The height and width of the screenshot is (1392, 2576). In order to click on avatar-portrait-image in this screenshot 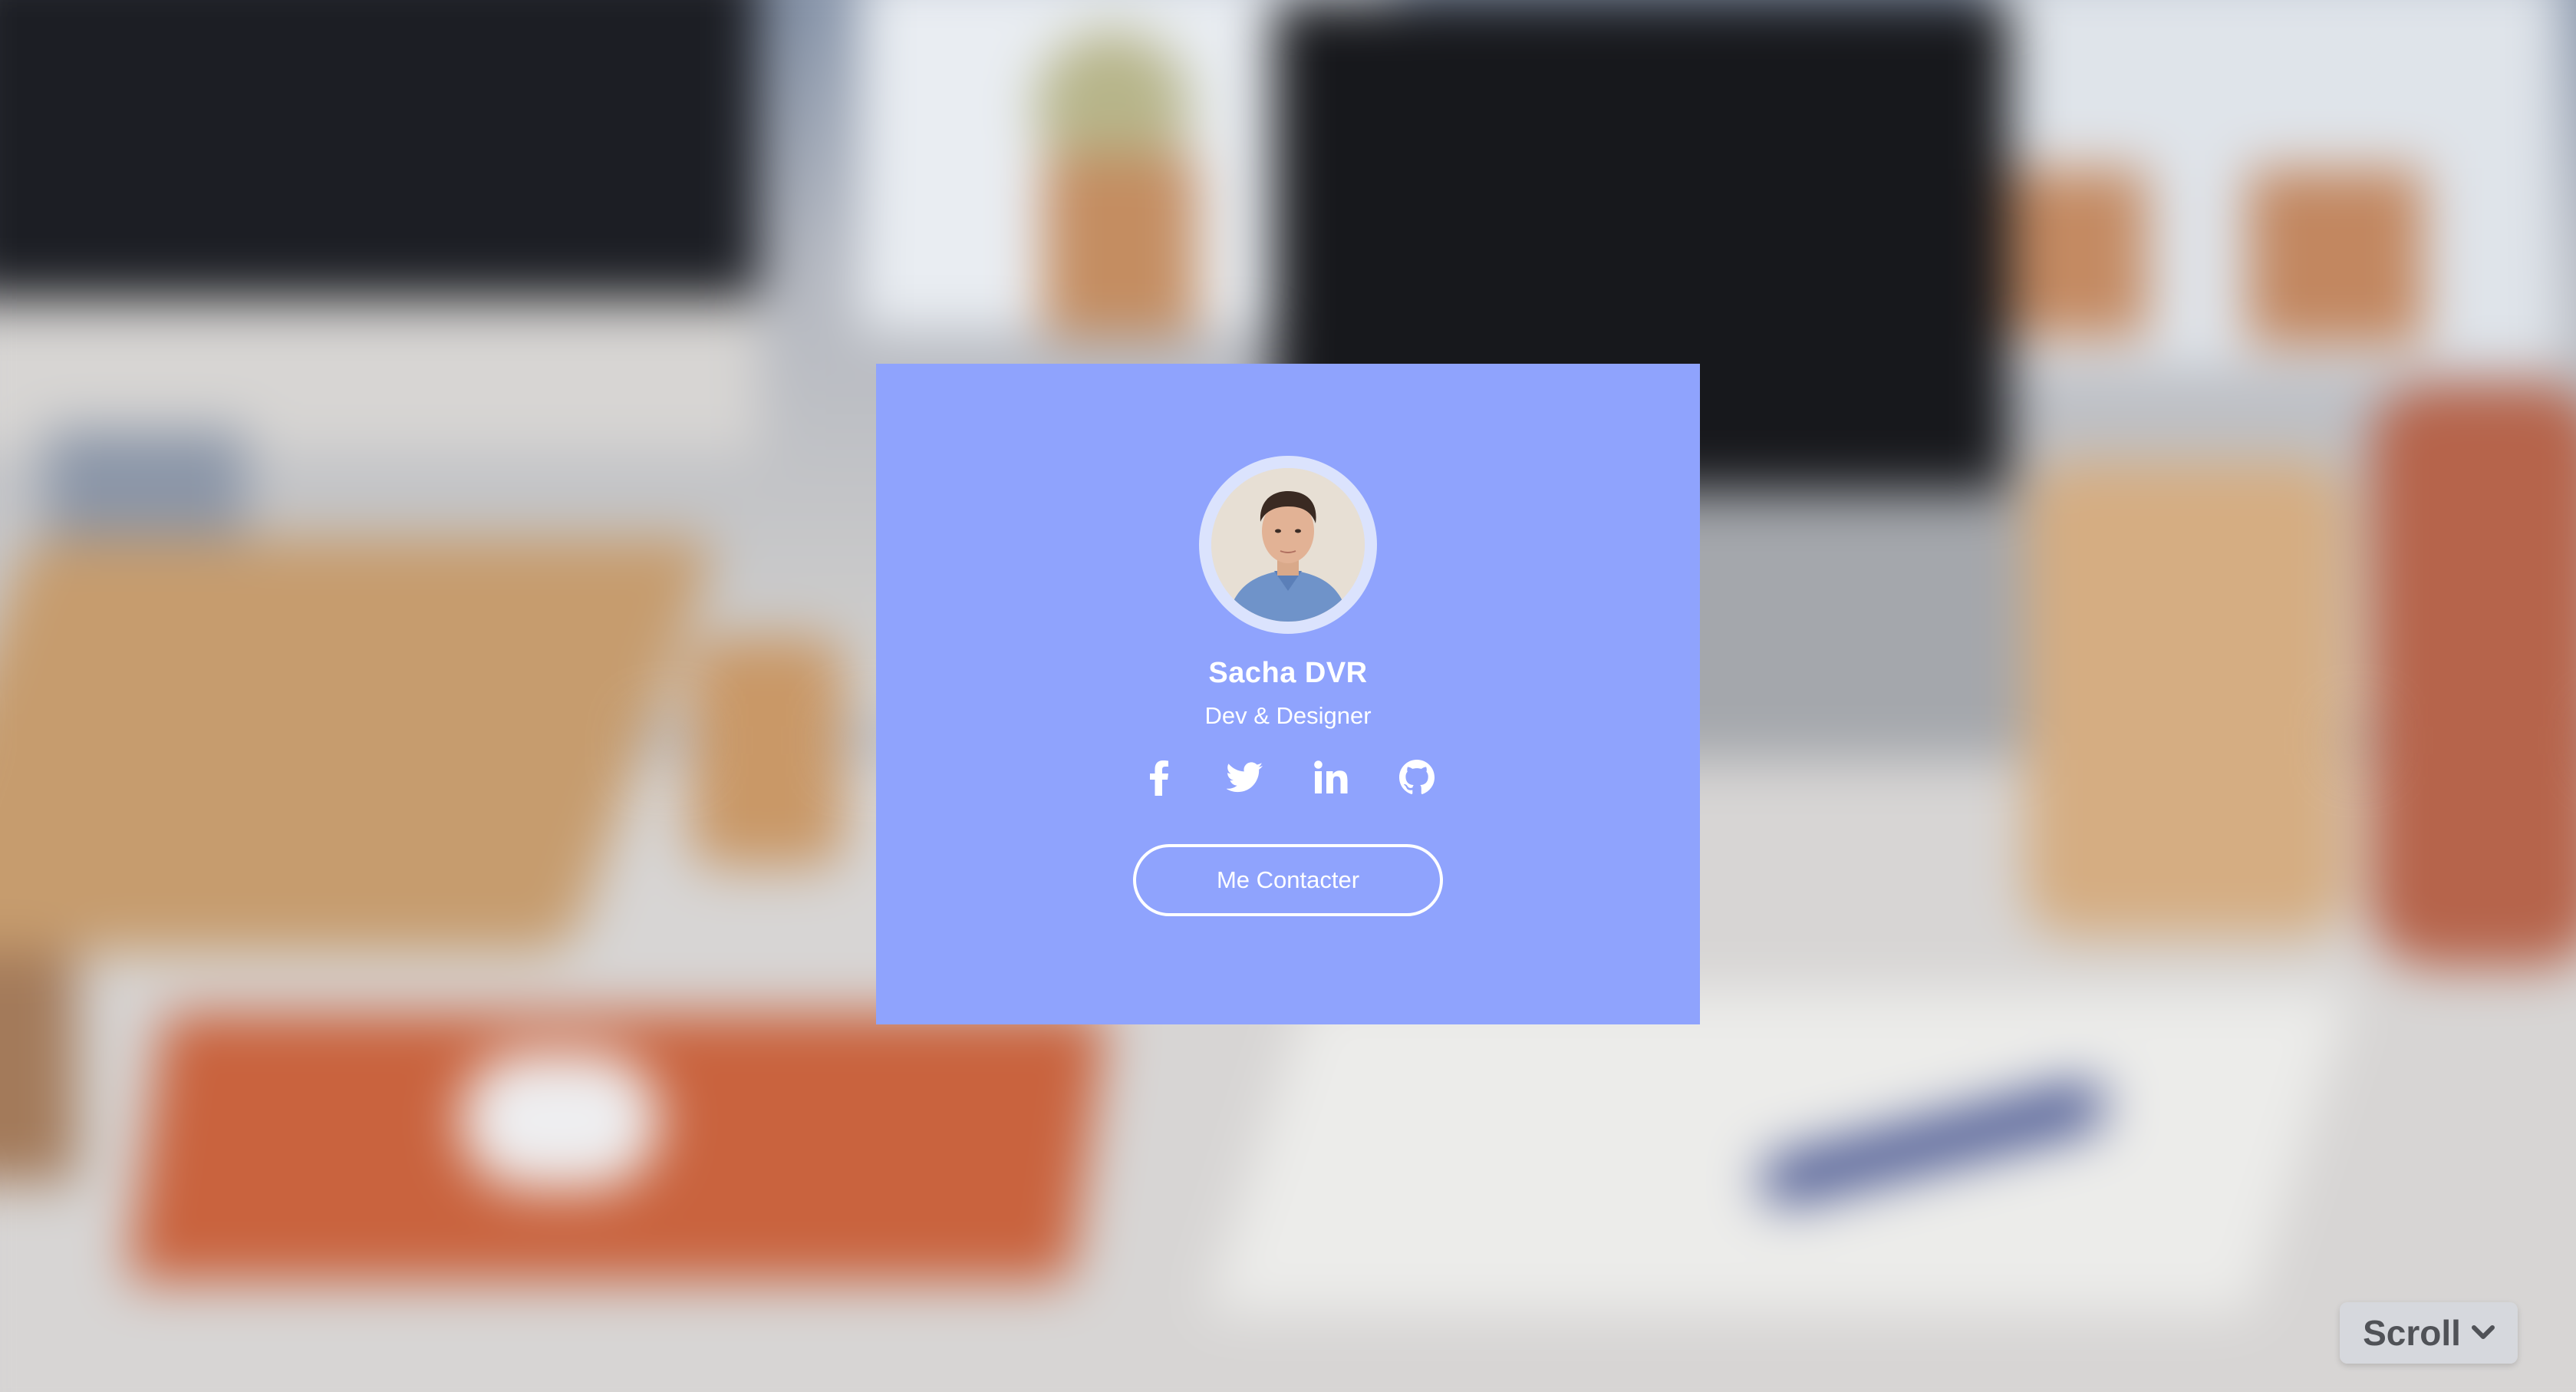, I will do `click(1288, 545)`.